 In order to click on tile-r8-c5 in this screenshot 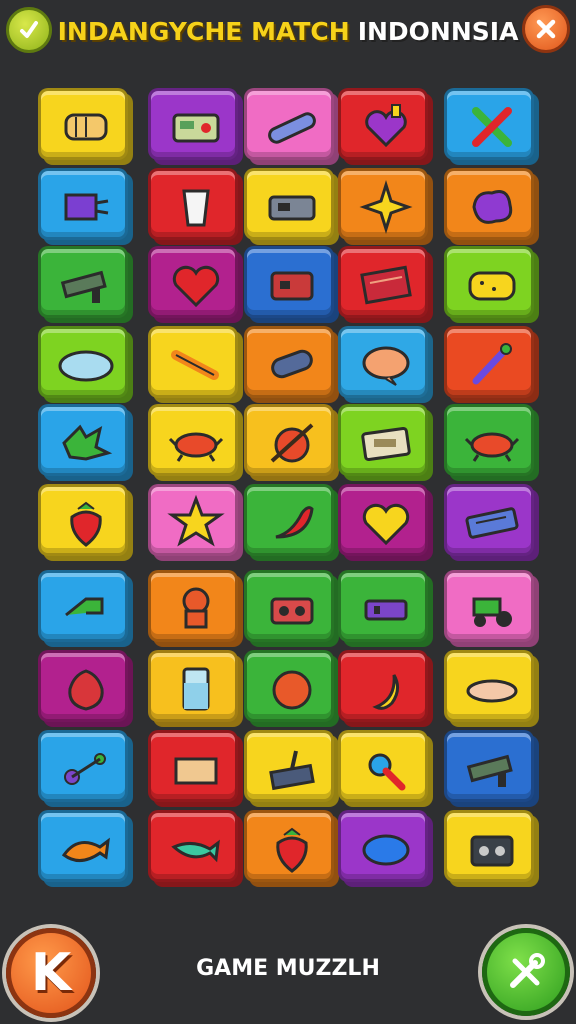, I will do `click(489, 686)`.